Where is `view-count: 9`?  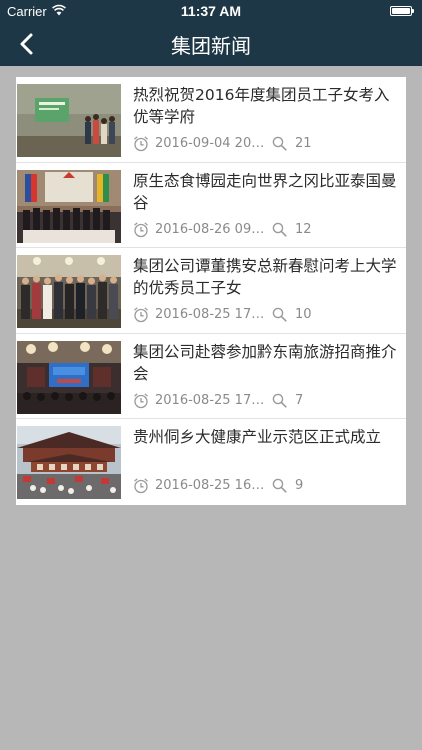
view-count: 9 is located at coordinates (299, 486).